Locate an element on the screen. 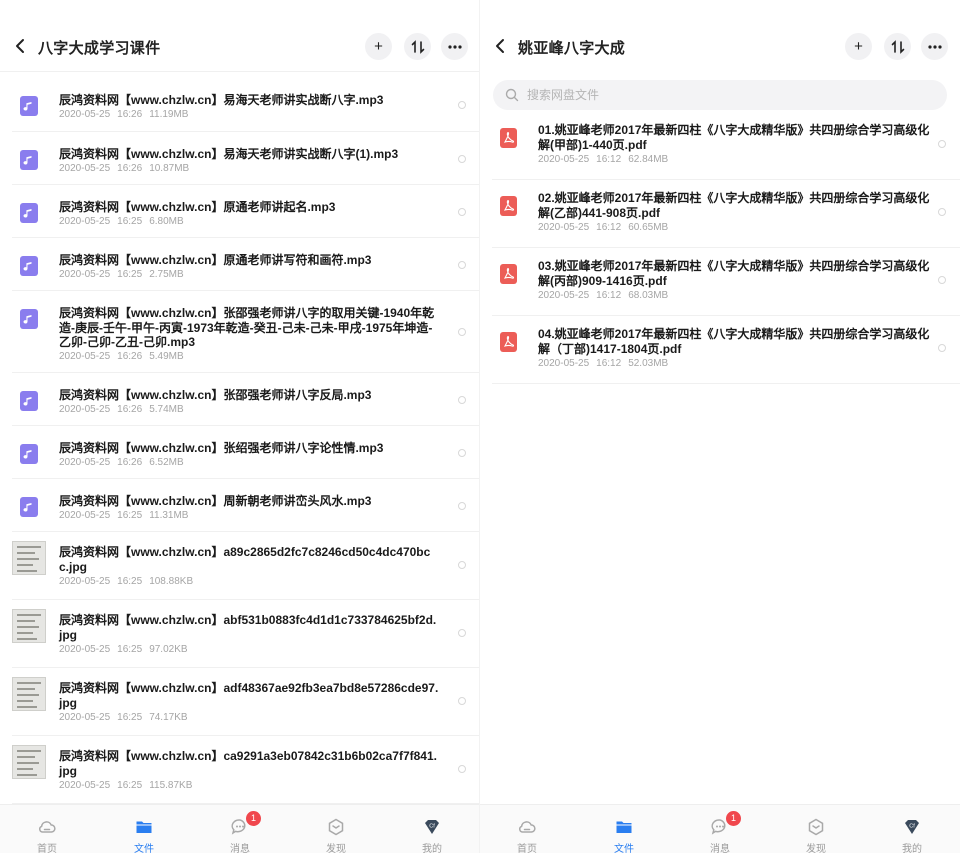 This screenshot has width=960, height=853. sort-icon is located at coordinates (417, 46).